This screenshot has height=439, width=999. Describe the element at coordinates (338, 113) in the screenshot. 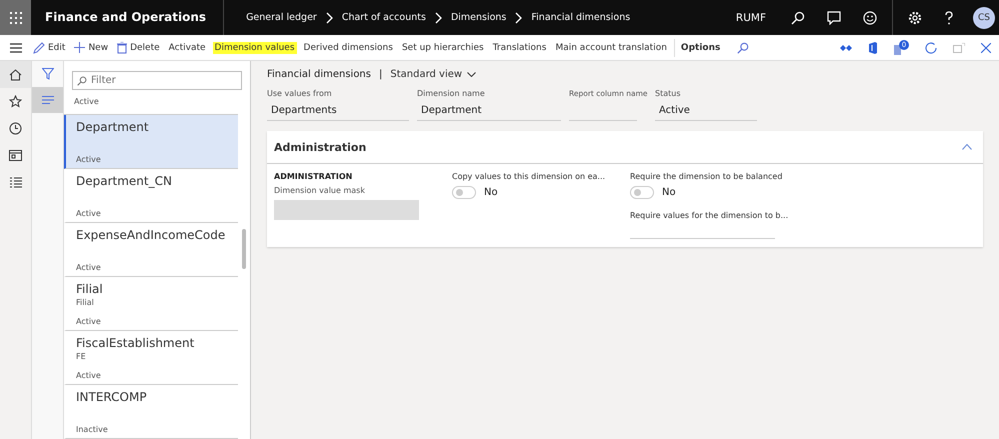

I see `input-field: Departments` at that location.